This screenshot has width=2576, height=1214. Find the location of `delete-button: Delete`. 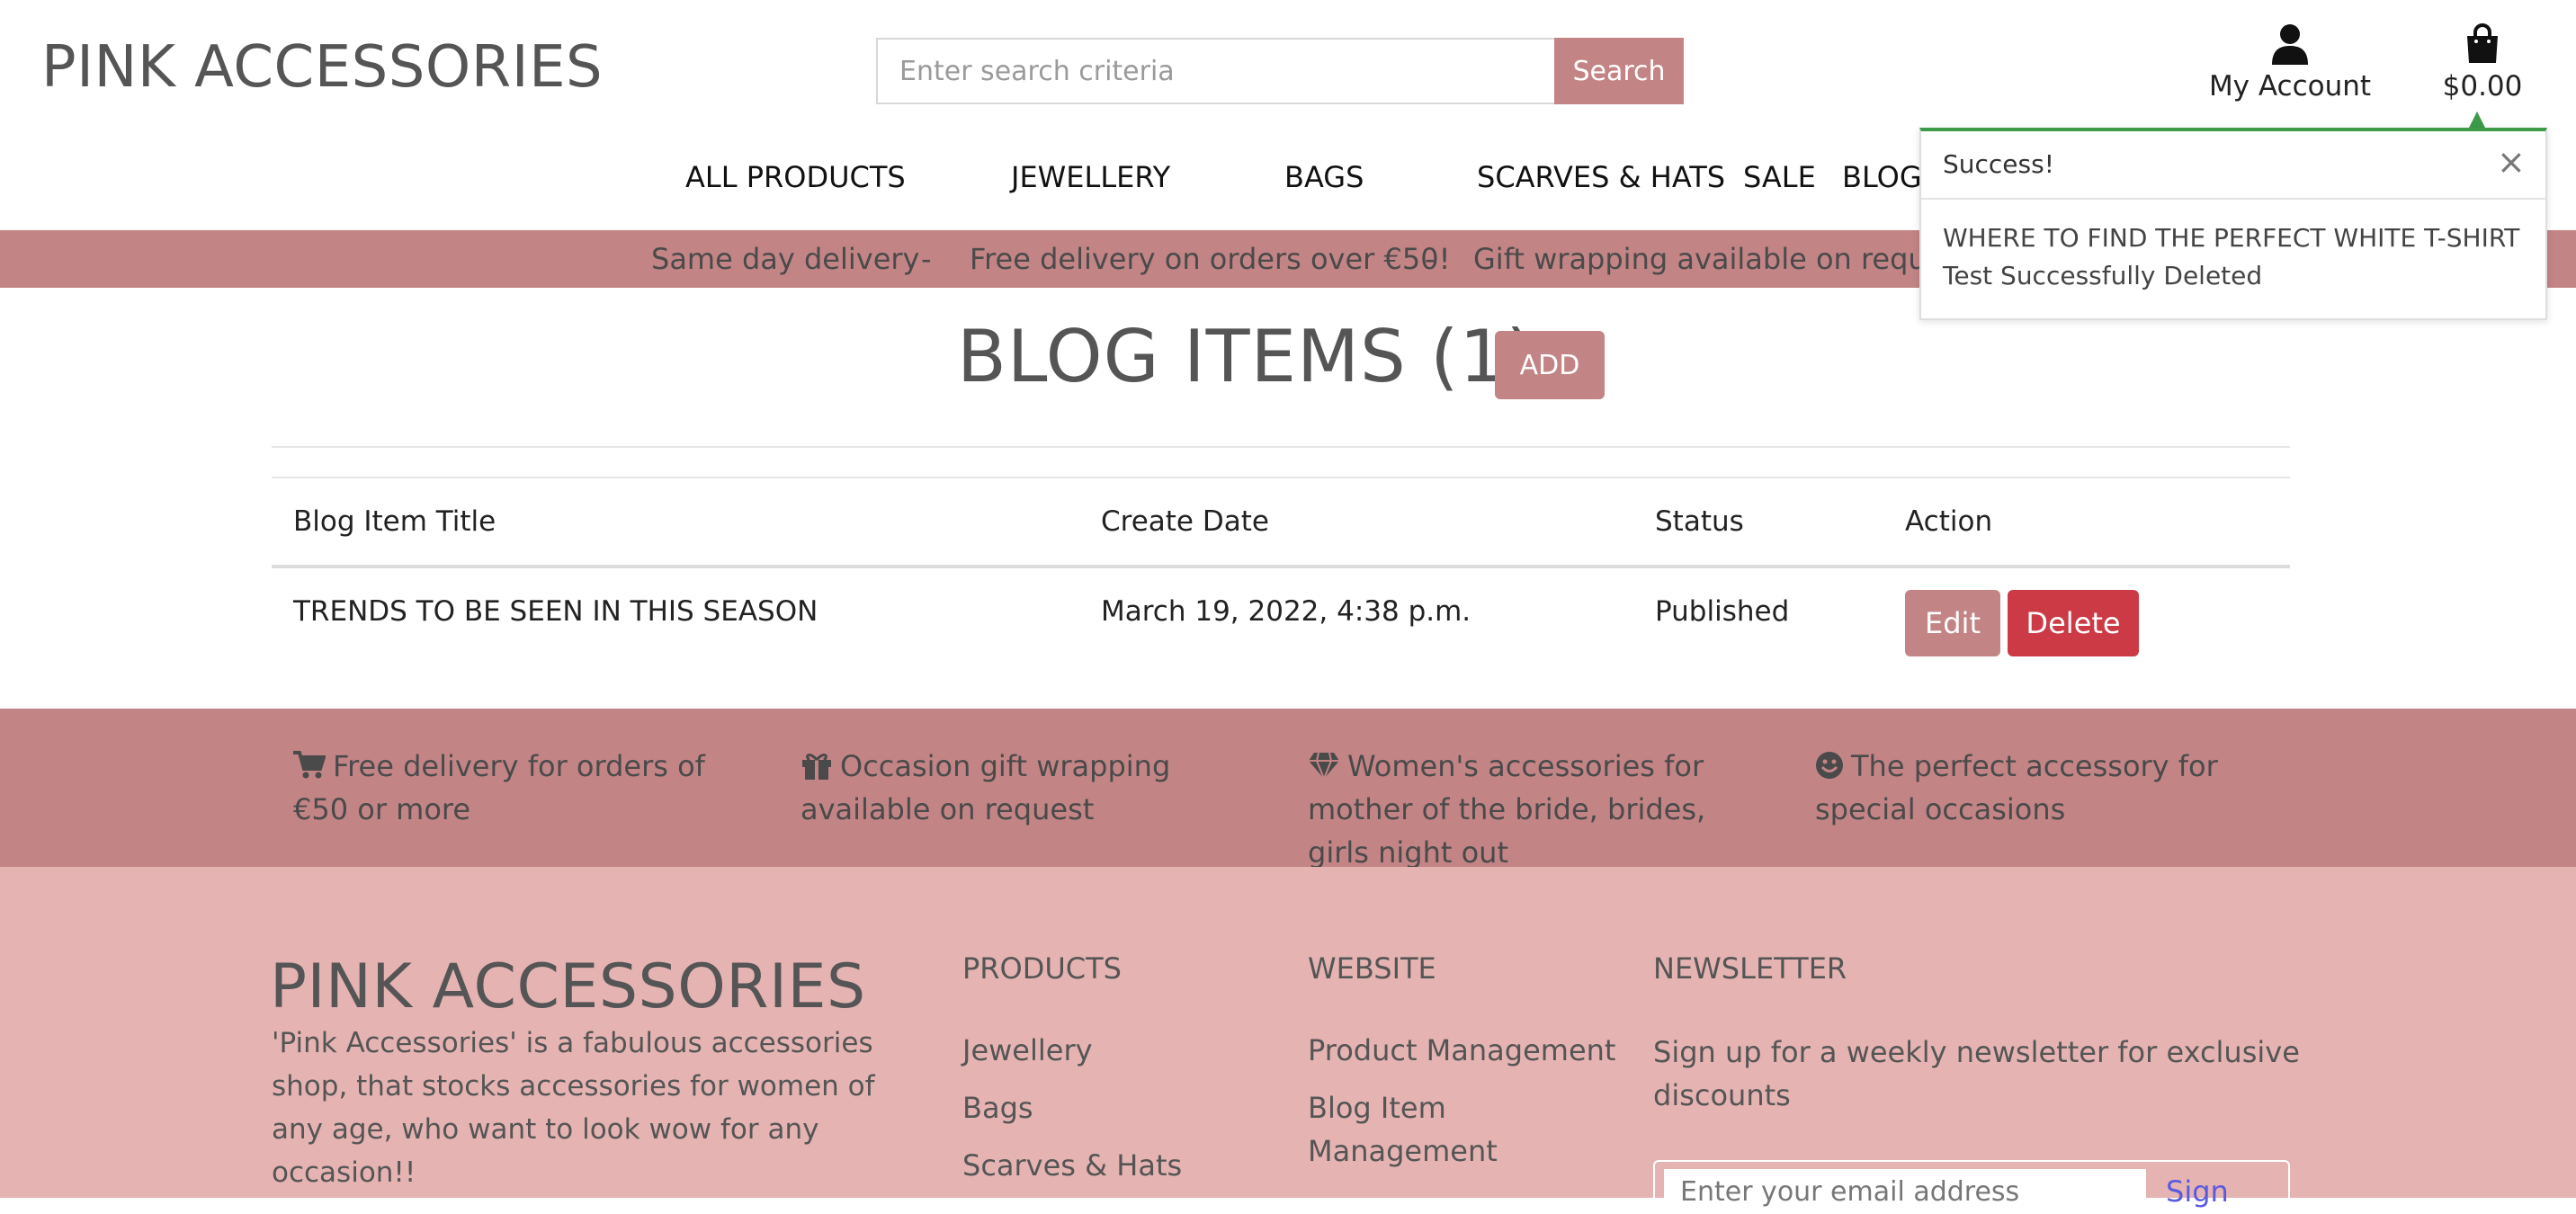

delete-button: Delete is located at coordinates (2073, 623).